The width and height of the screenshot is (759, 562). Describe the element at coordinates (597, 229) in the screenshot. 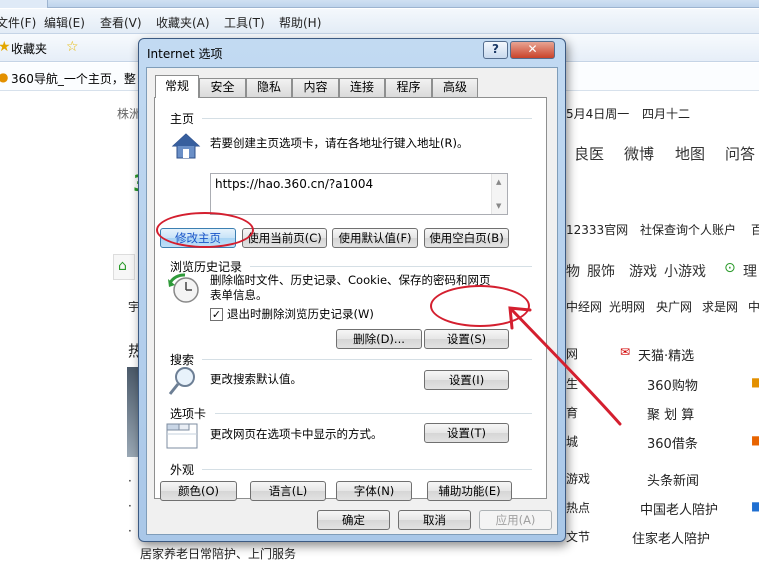

I see `link-12333: 12333官网` at that location.